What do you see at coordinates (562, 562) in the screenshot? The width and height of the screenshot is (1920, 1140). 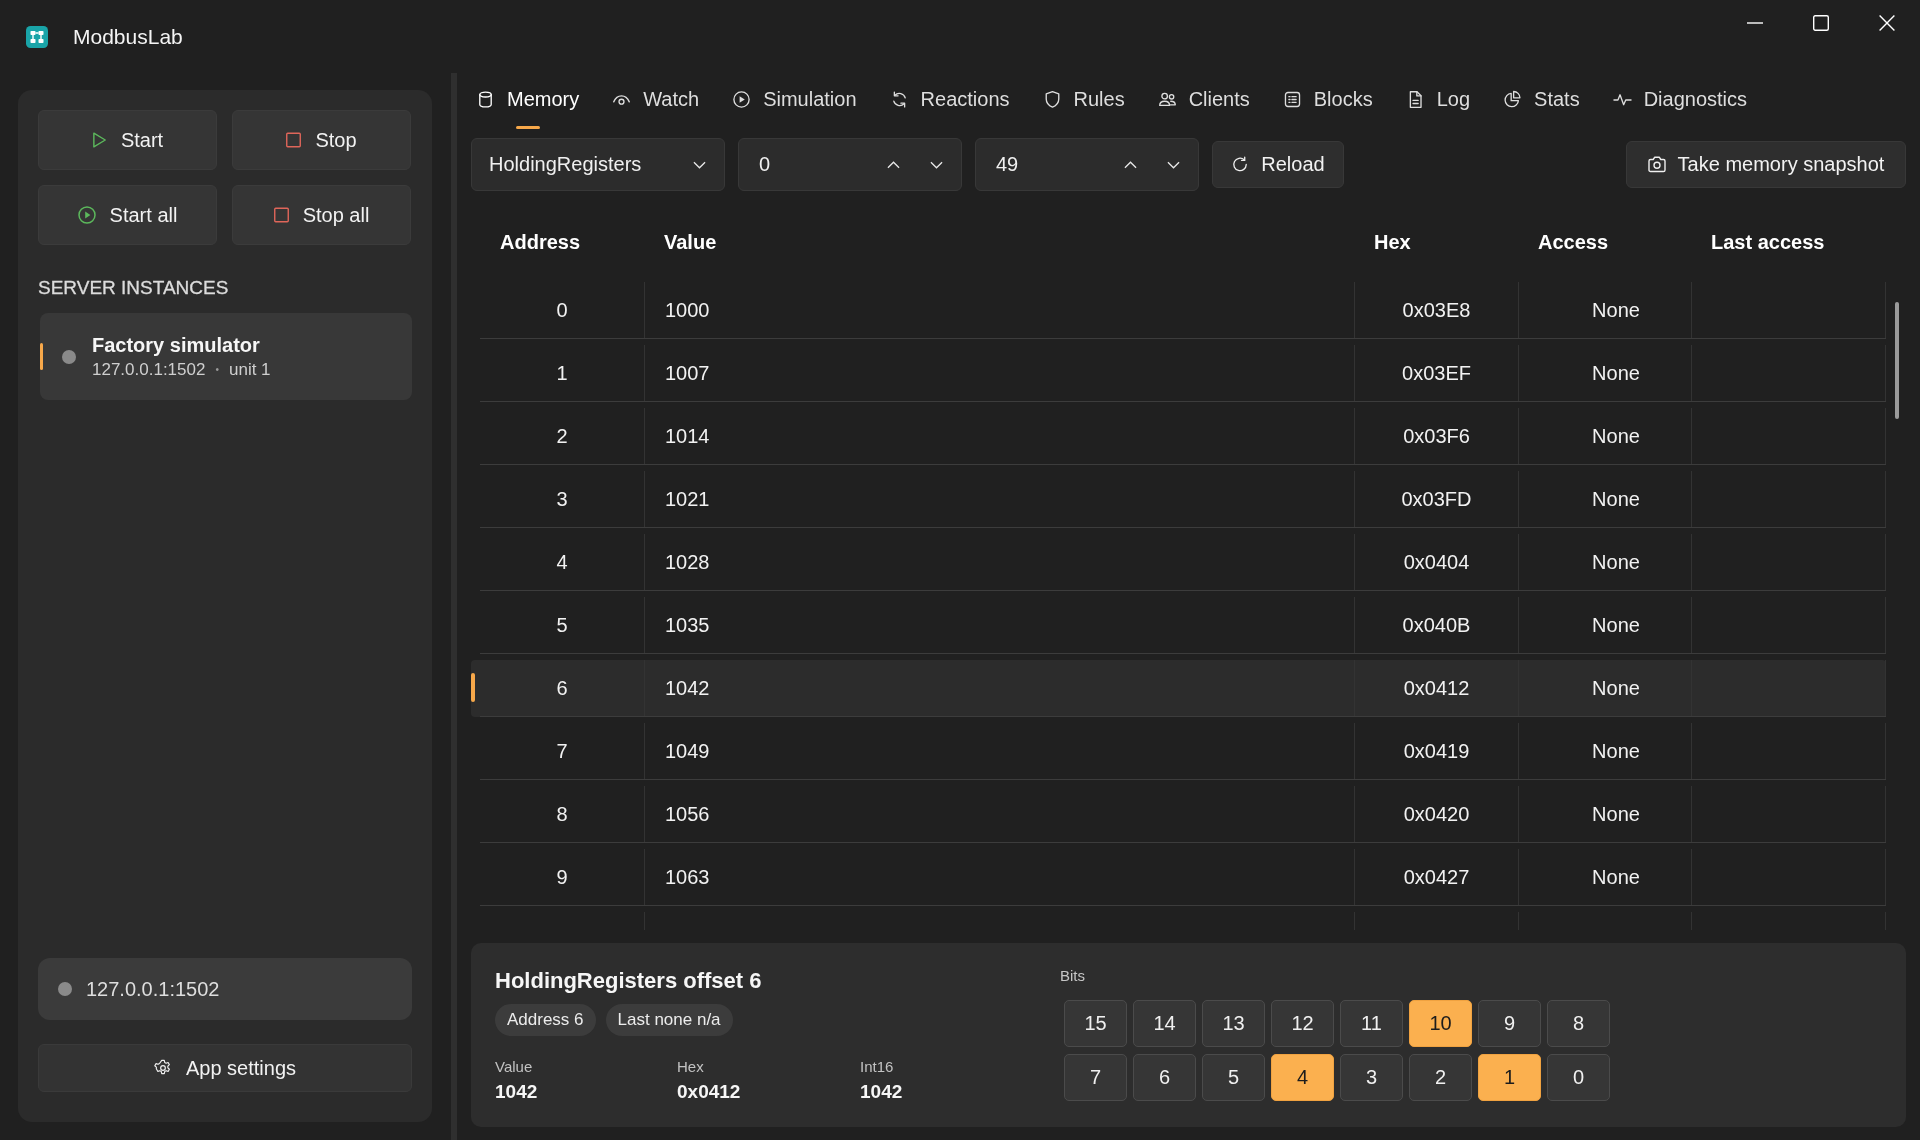 I see `table-cell-text: 4` at bounding box center [562, 562].